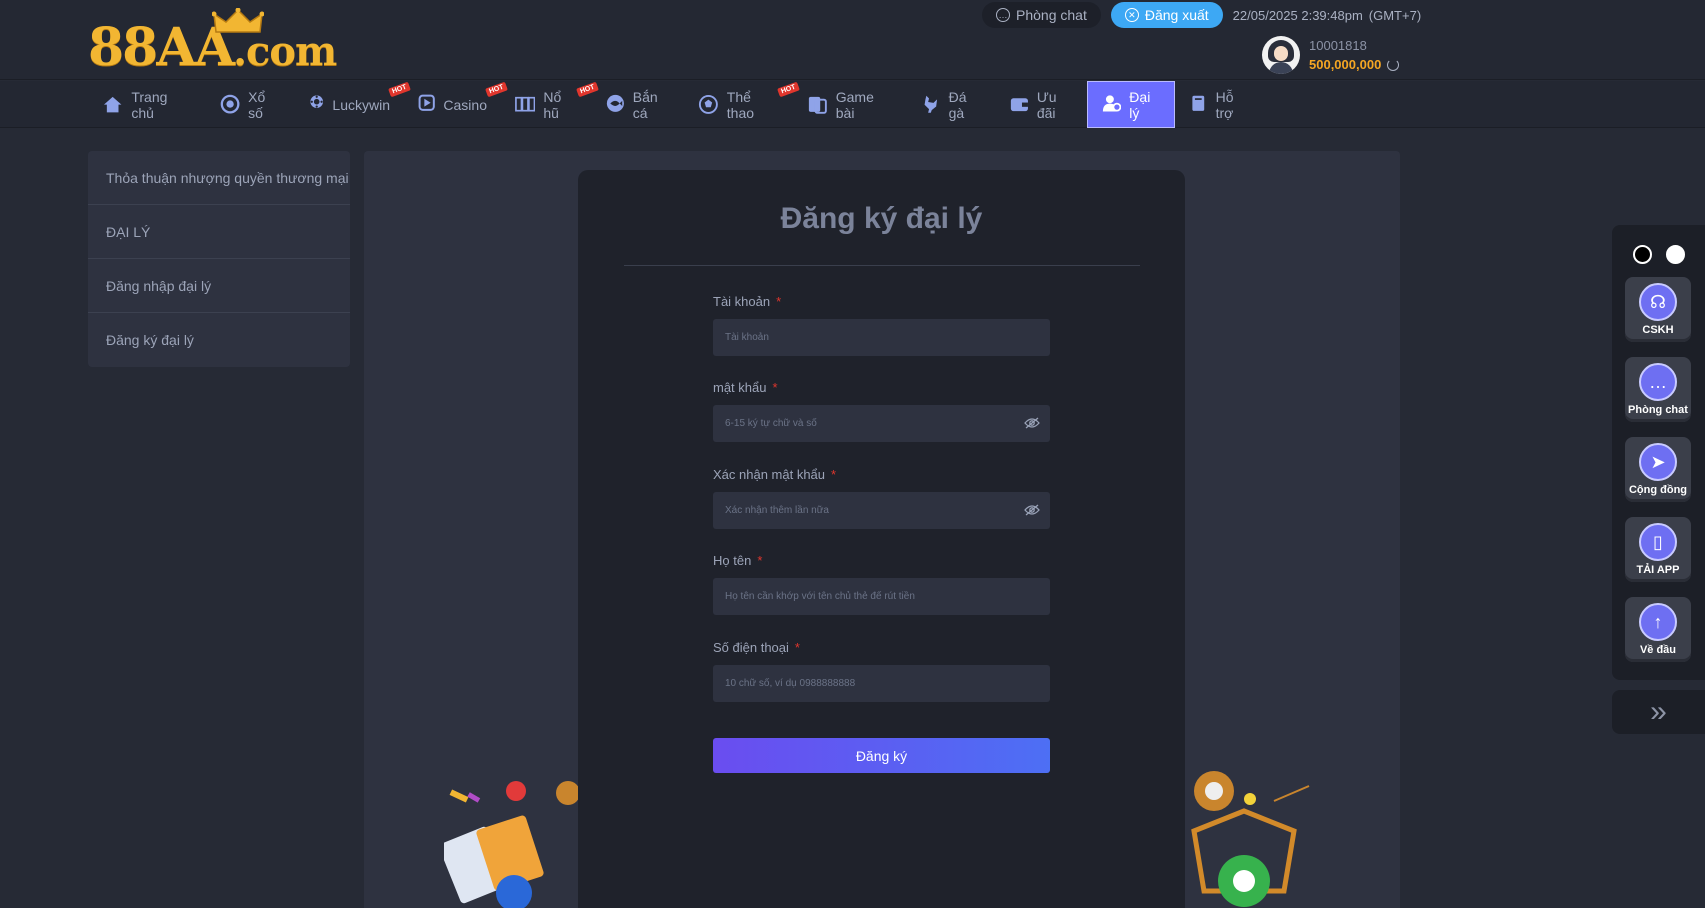  Describe the element at coordinates (230, 105) in the screenshot. I see `lottery-coin-icon` at that location.